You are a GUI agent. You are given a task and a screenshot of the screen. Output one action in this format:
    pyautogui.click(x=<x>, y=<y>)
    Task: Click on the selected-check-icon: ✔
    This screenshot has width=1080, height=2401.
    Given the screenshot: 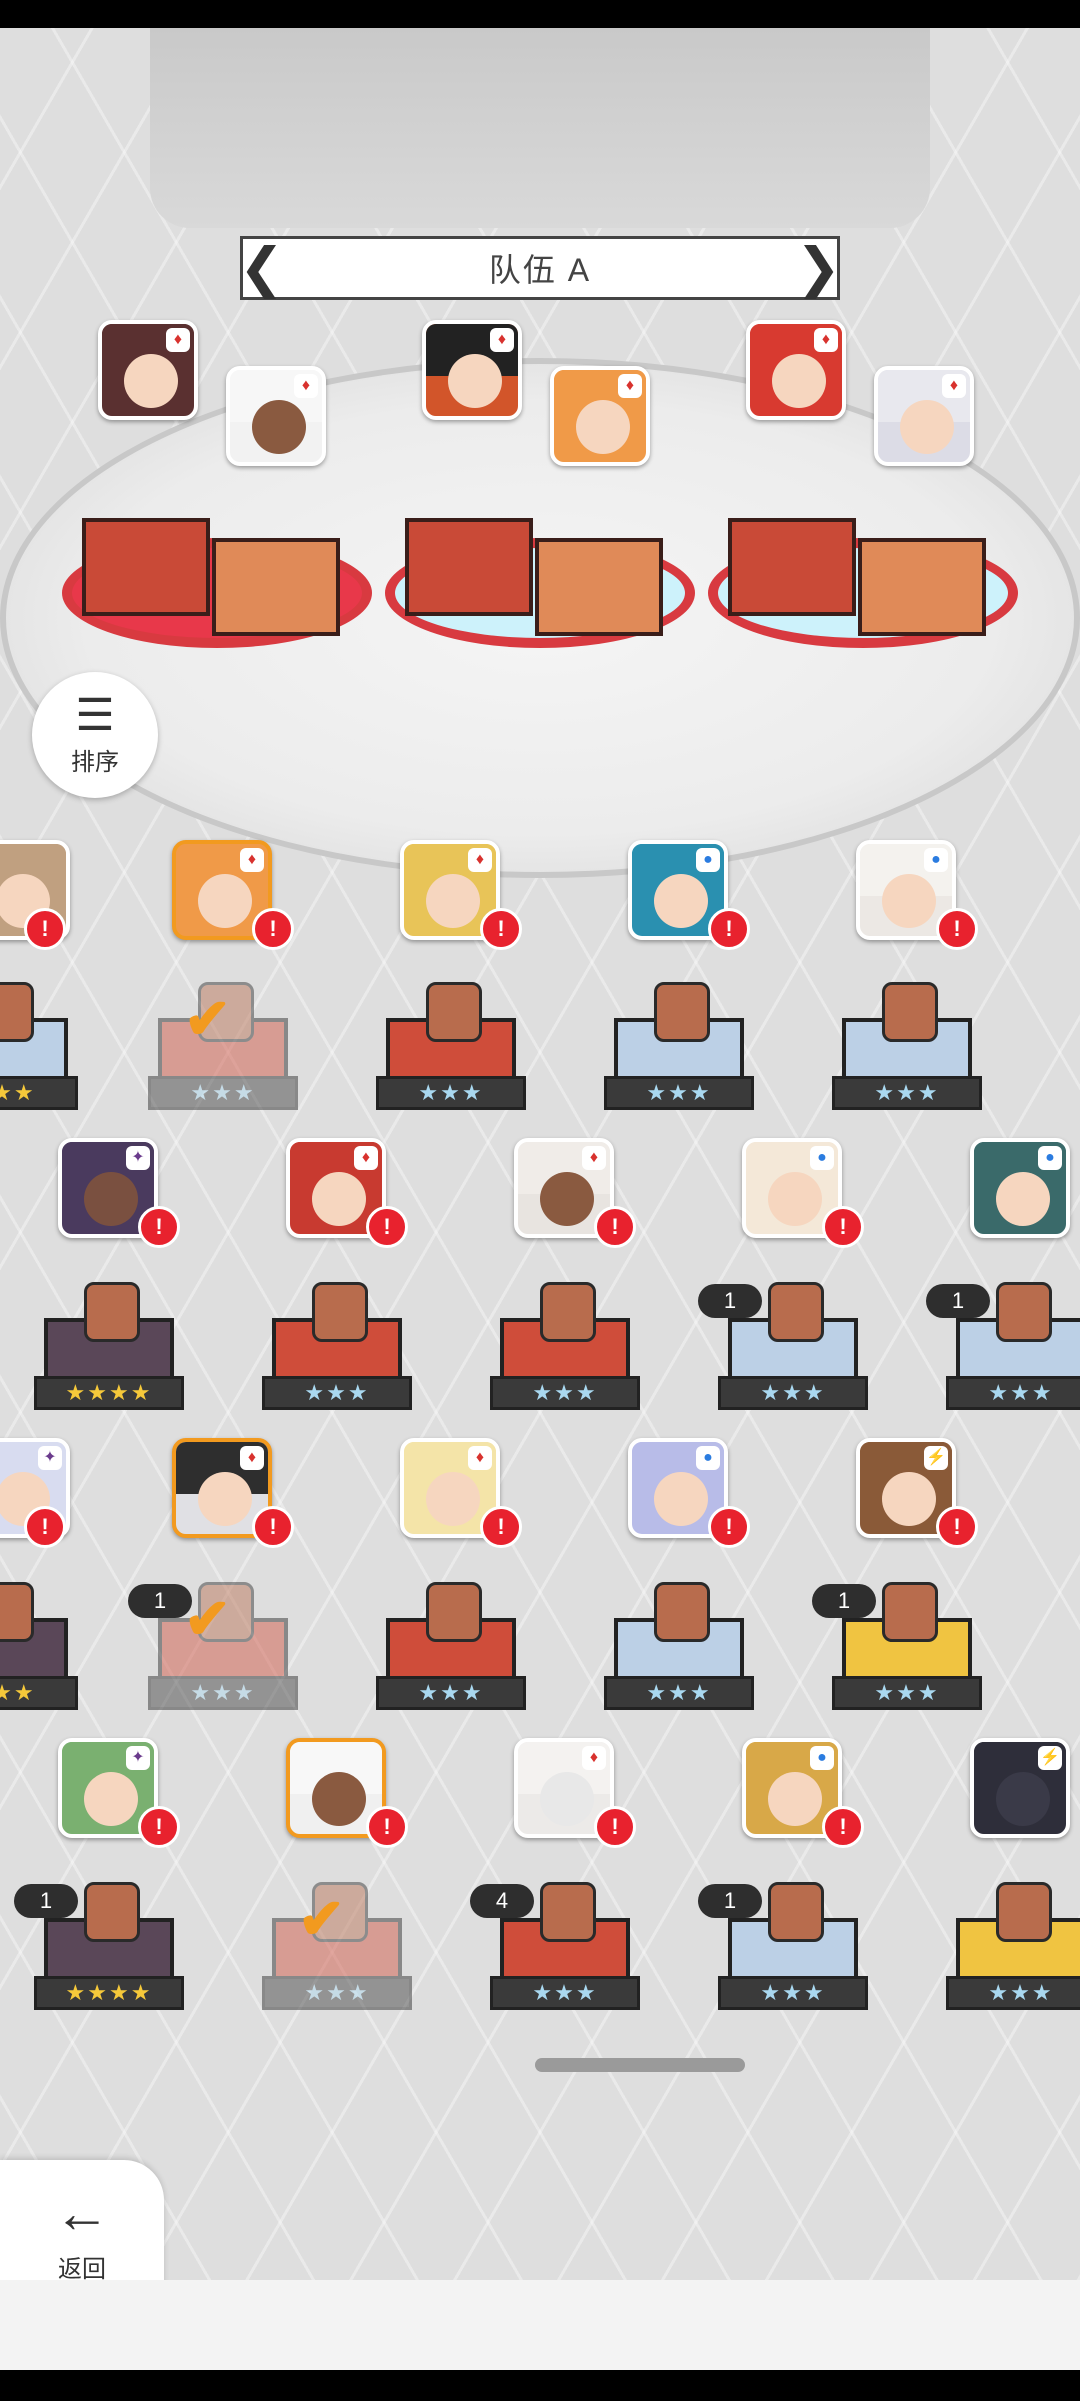 What is the action you would take?
    pyautogui.click(x=207, y=1018)
    